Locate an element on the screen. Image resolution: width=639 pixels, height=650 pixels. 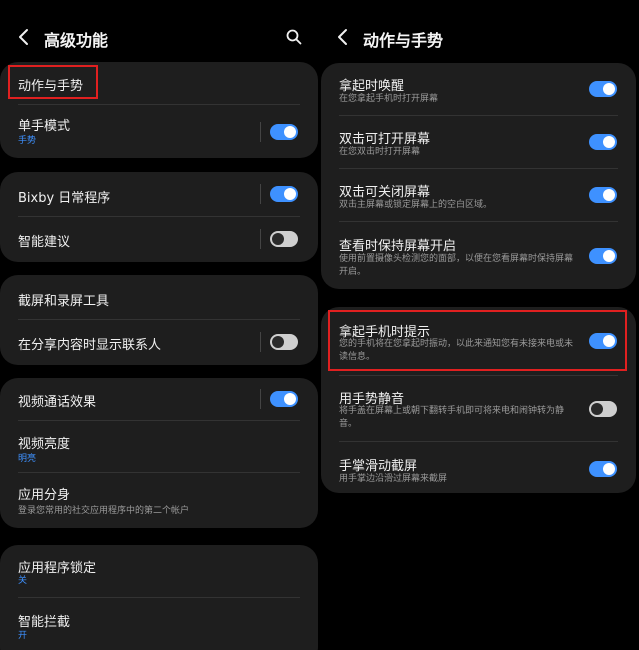
item-description: 登录您常用的社交应用程序中的第二个帐户 is located at coordinates (104, 511).